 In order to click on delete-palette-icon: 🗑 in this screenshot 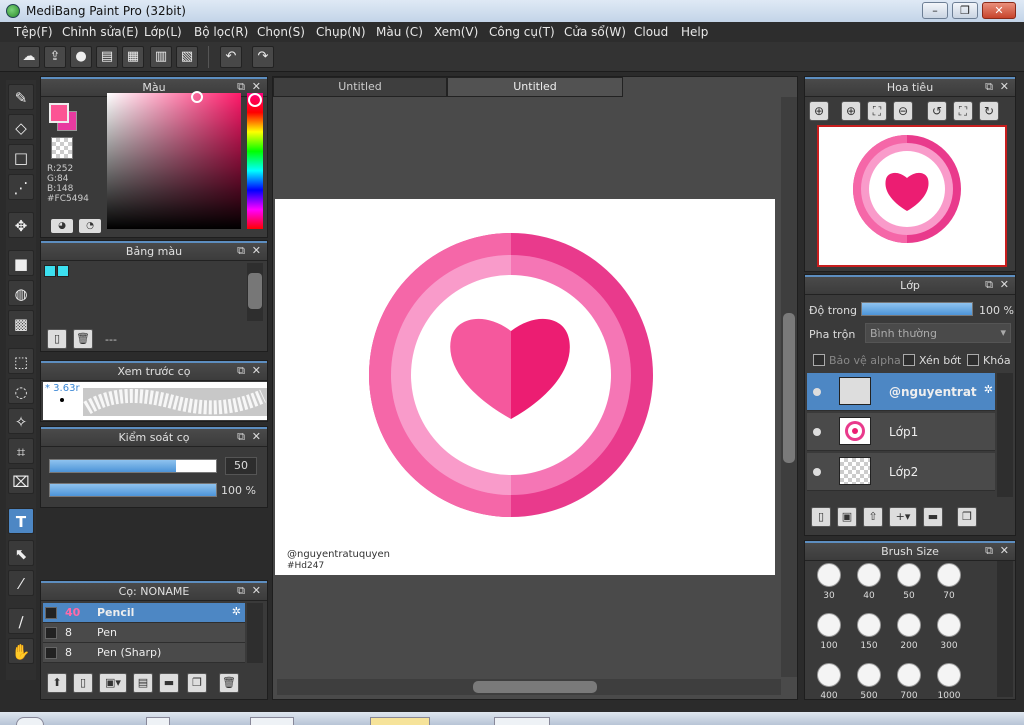, I will do `click(83, 339)`.